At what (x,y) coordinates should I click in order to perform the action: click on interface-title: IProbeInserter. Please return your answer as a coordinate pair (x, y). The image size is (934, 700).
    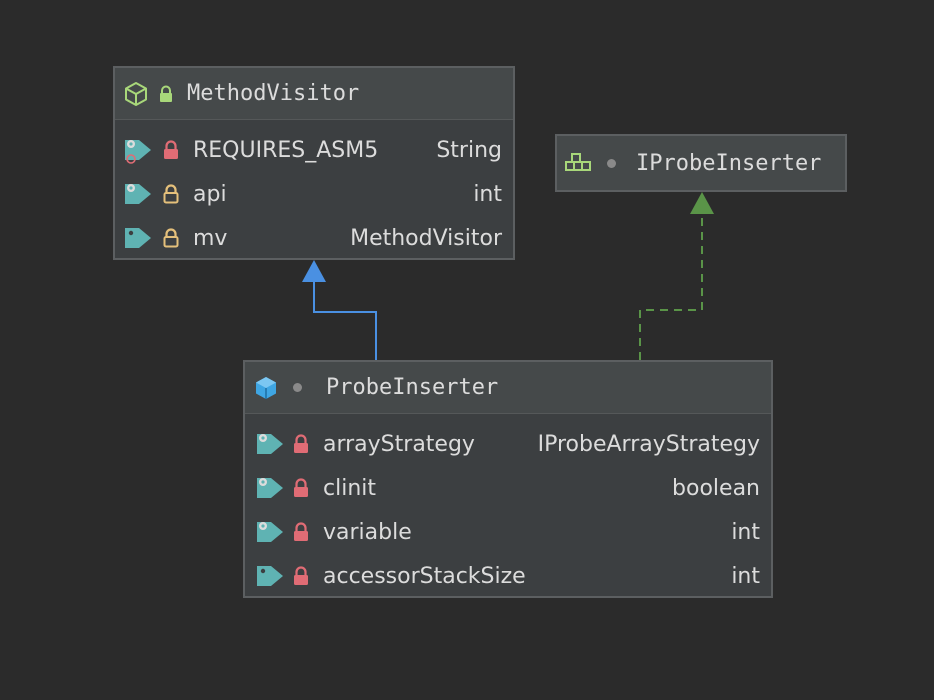
    Looking at the image, I should click on (729, 163).